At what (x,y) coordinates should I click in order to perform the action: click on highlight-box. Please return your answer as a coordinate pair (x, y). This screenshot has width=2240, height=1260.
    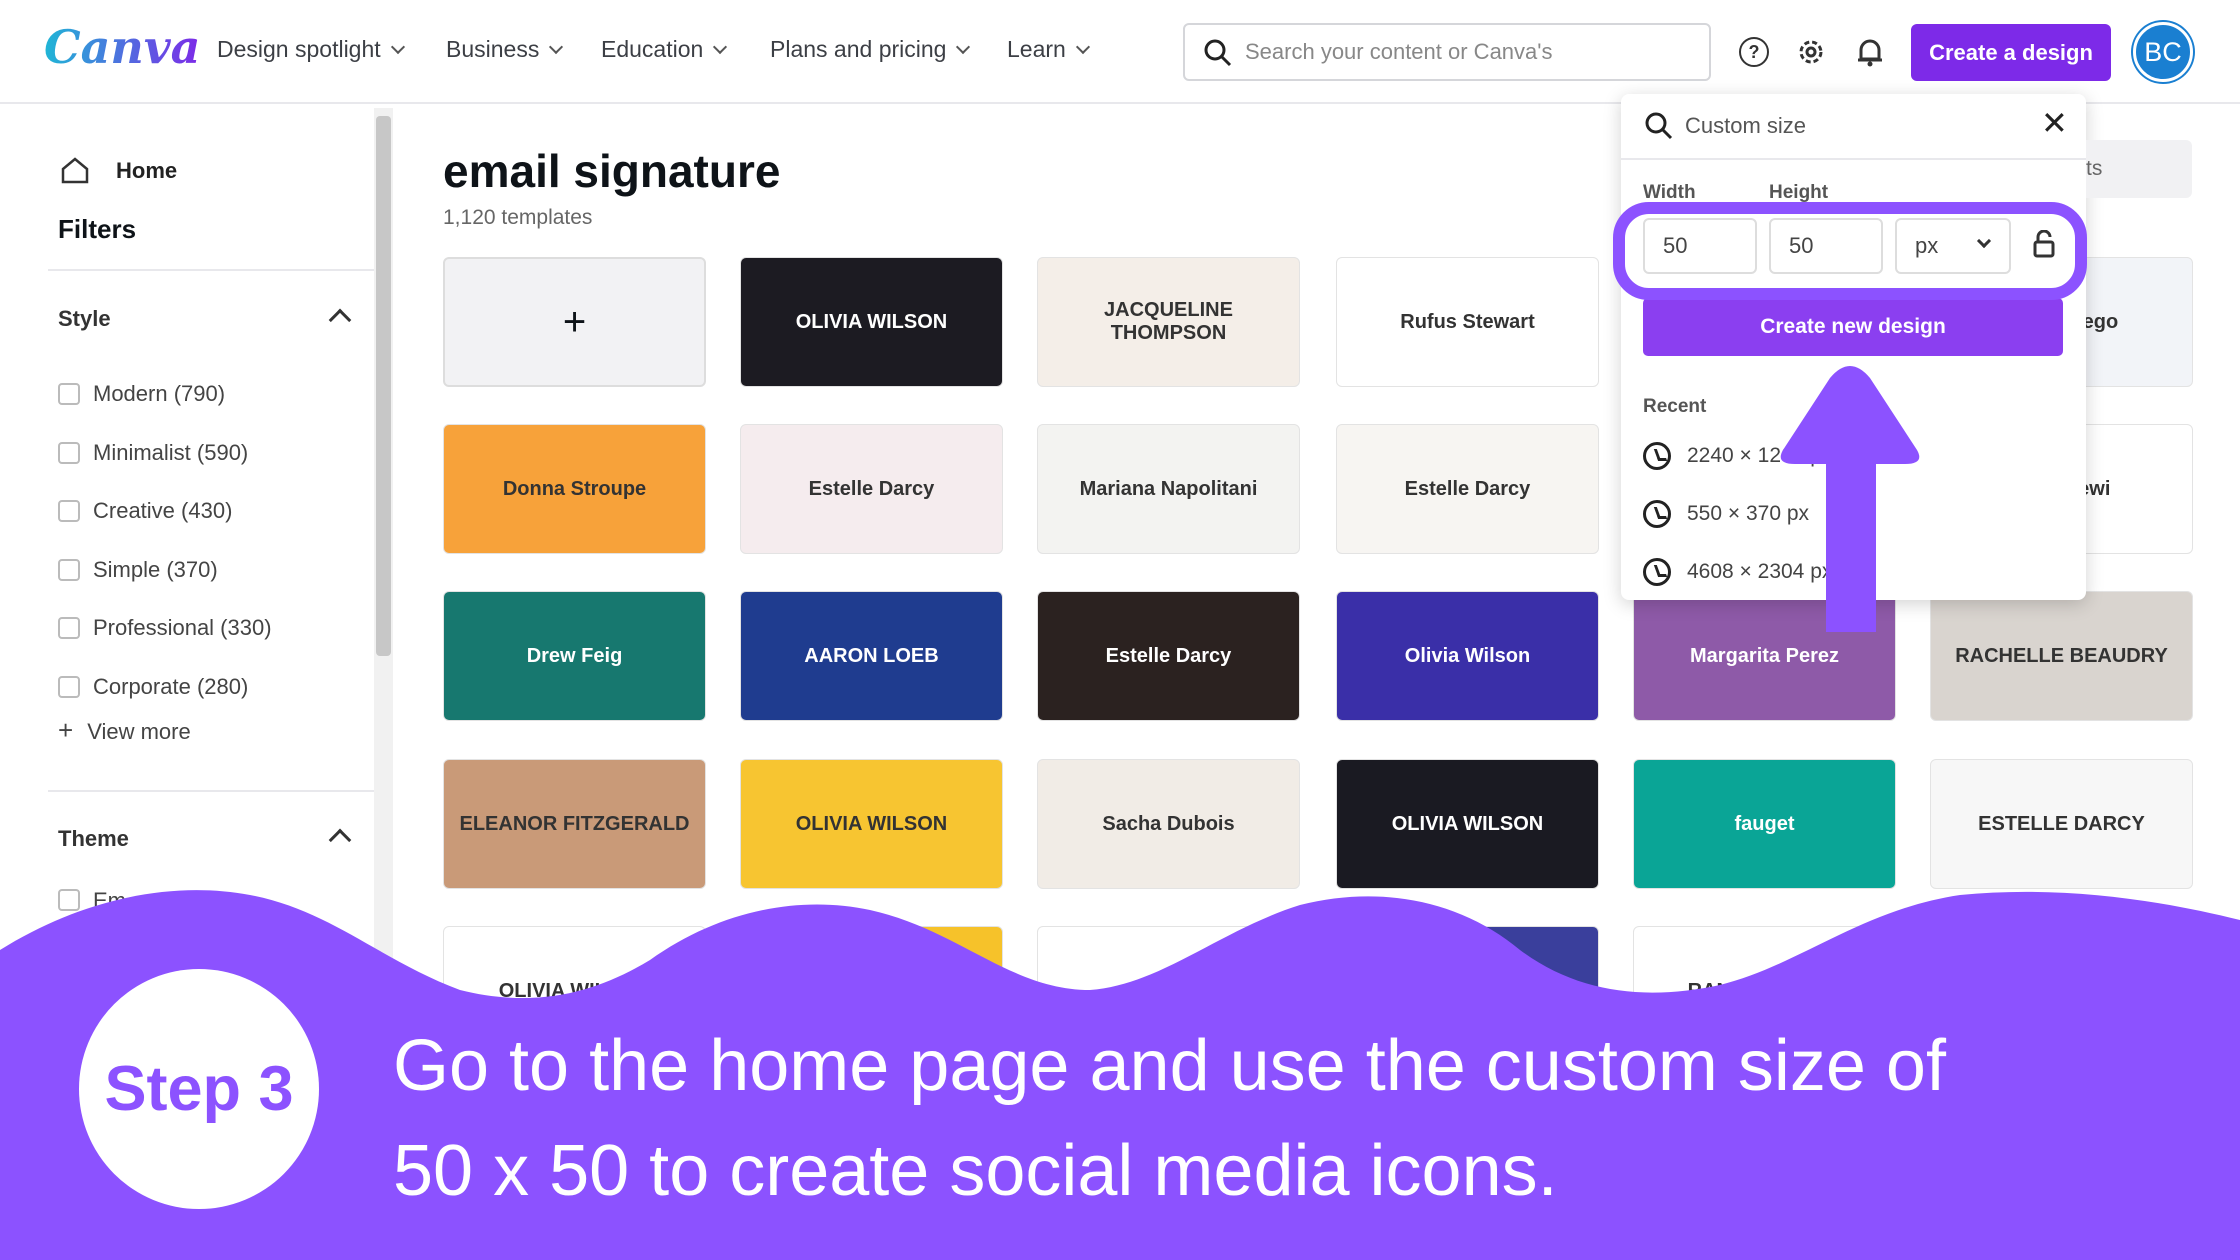
    Looking at the image, I should click on (1850, 251).